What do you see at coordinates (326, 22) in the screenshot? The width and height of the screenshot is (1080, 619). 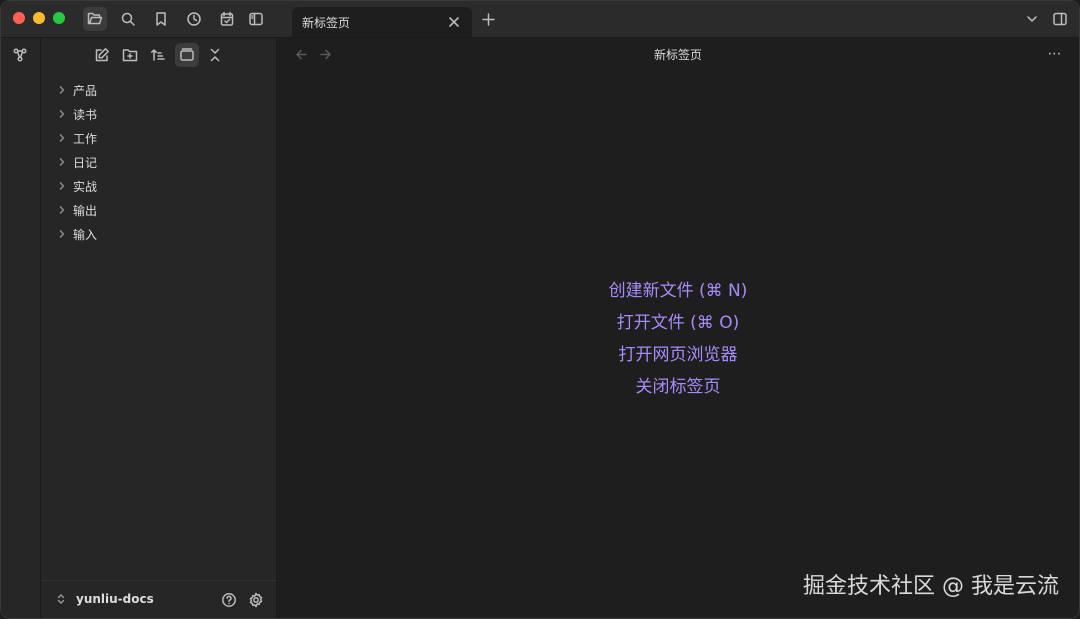 I see `tab-title: 新标签页` at bounding box center [326, 22].